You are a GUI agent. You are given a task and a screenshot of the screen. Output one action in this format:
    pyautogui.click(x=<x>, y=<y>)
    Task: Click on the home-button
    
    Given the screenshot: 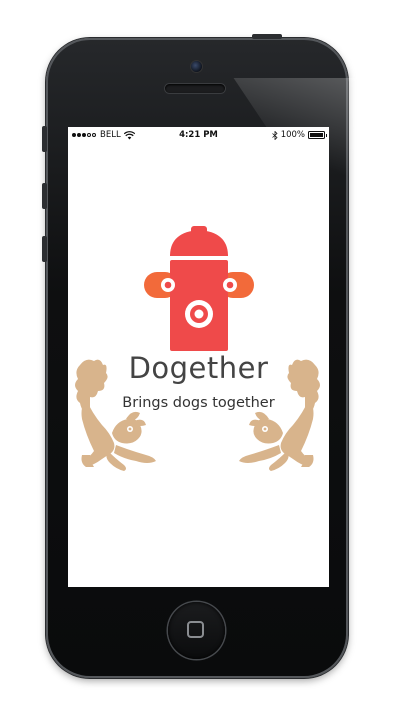 What is the action you would take?
    pyautogui.click(x=196, y=630)
    